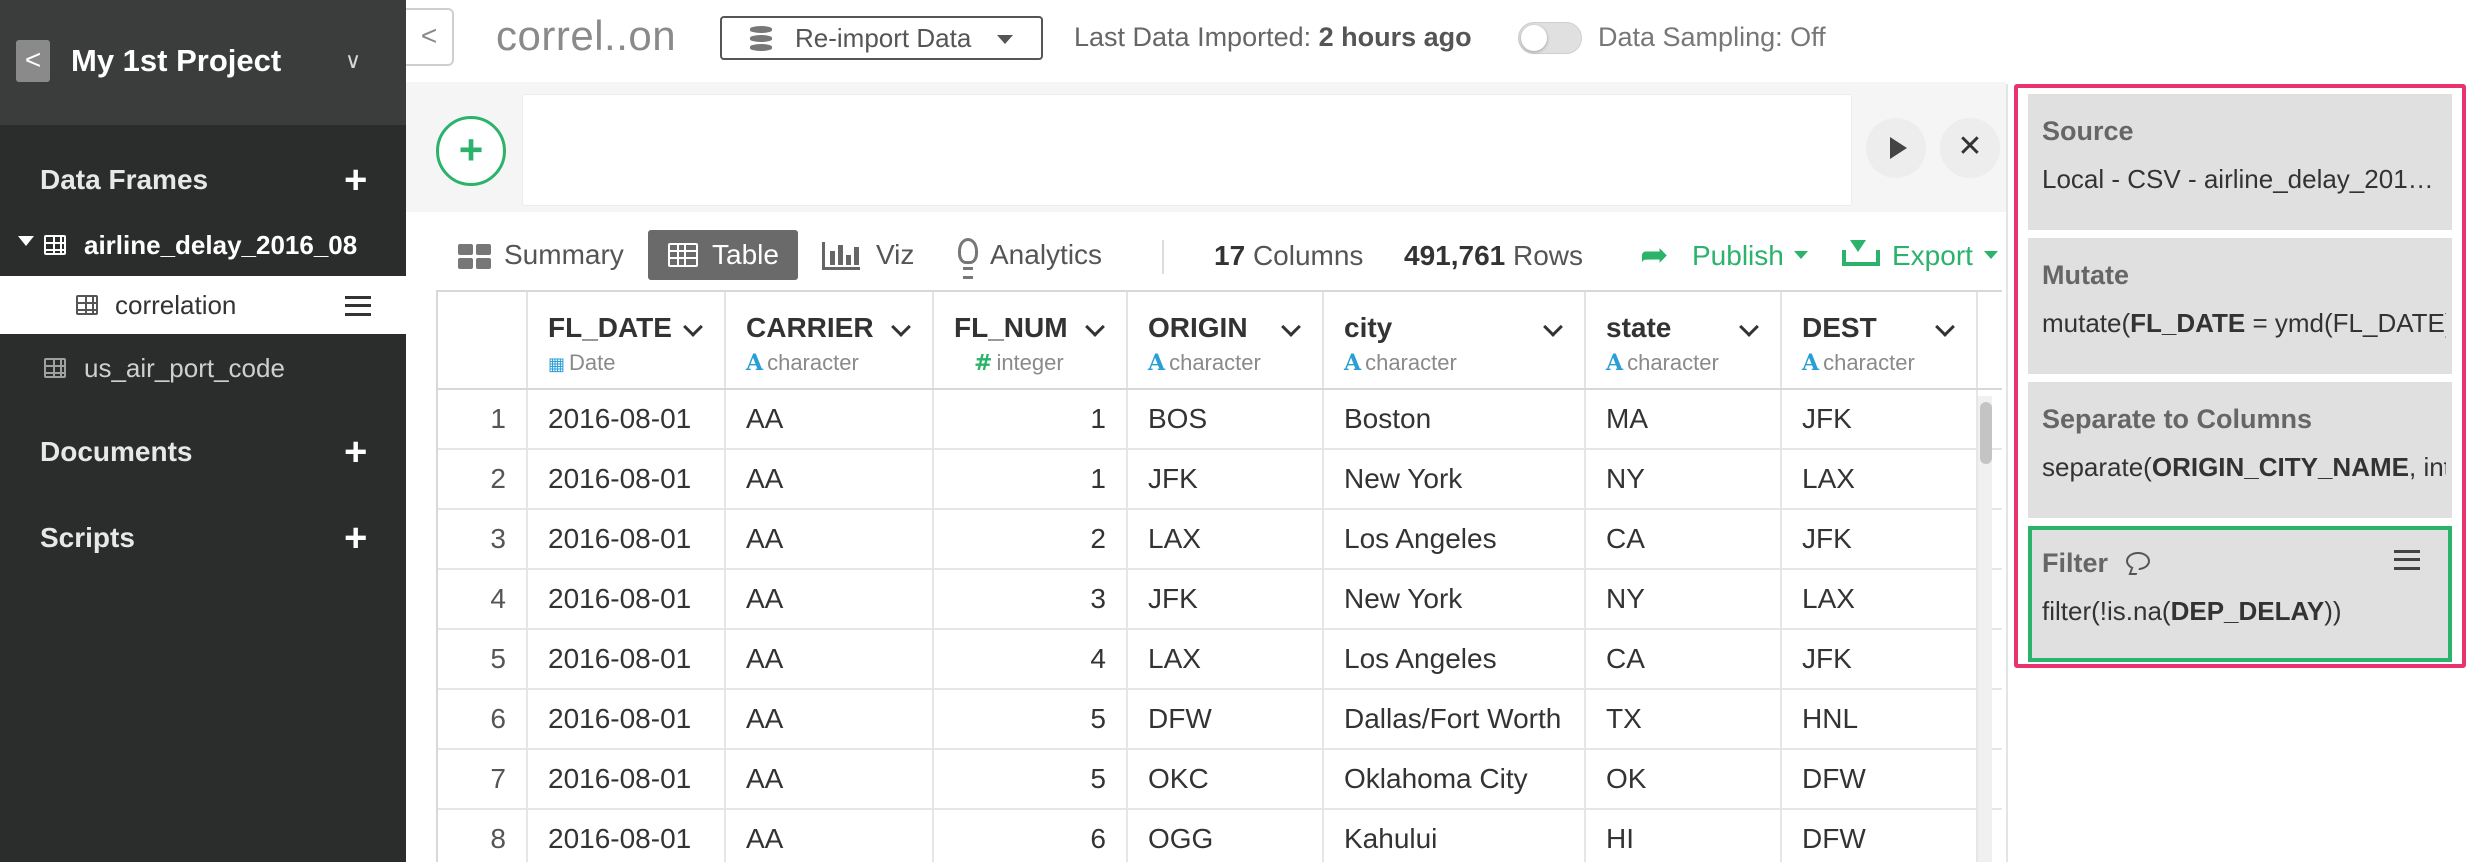  I want to click on cell-city: Boston, so click(1455, 419).